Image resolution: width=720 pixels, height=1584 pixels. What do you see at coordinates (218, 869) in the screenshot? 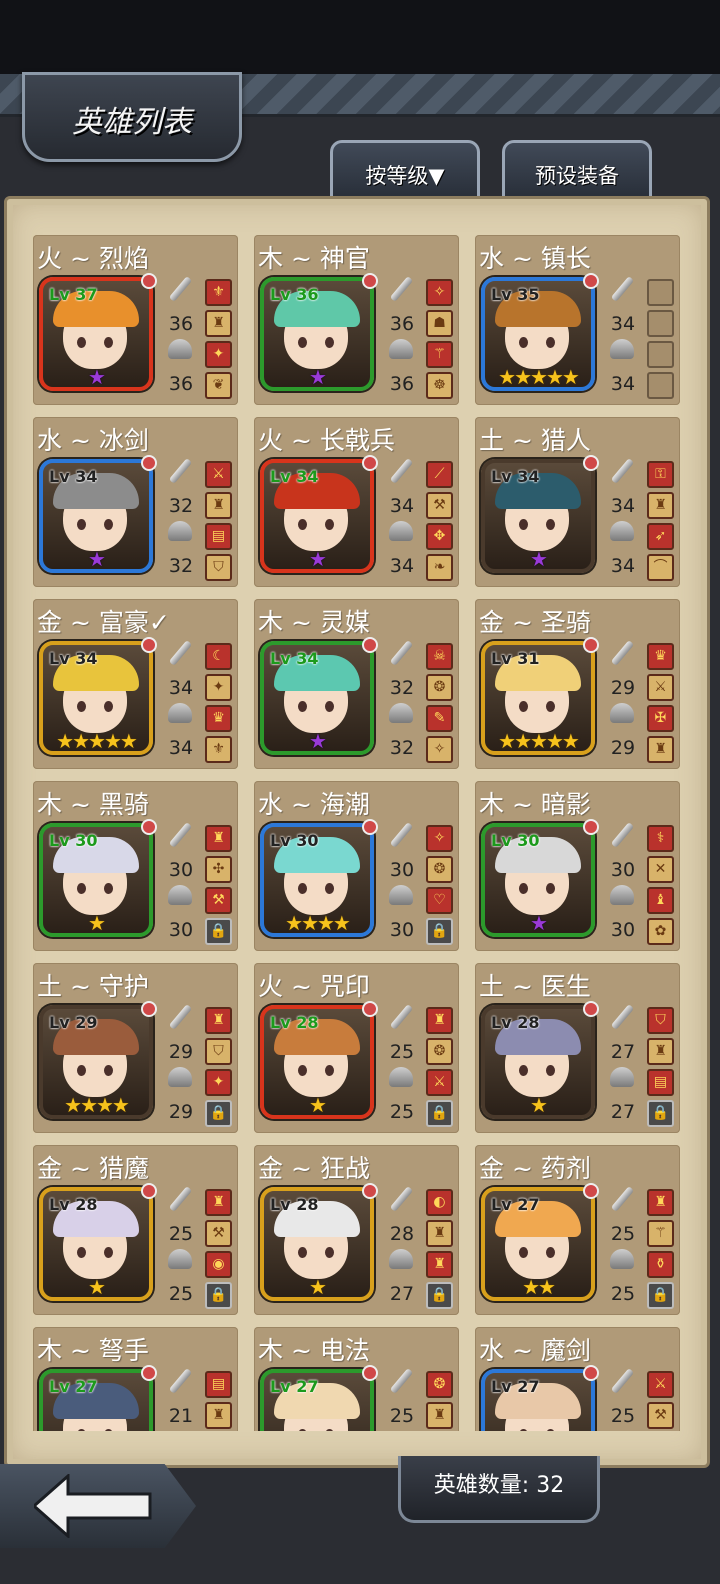
I see `equipment-slot: ✣` at bounding box center [218, 869].